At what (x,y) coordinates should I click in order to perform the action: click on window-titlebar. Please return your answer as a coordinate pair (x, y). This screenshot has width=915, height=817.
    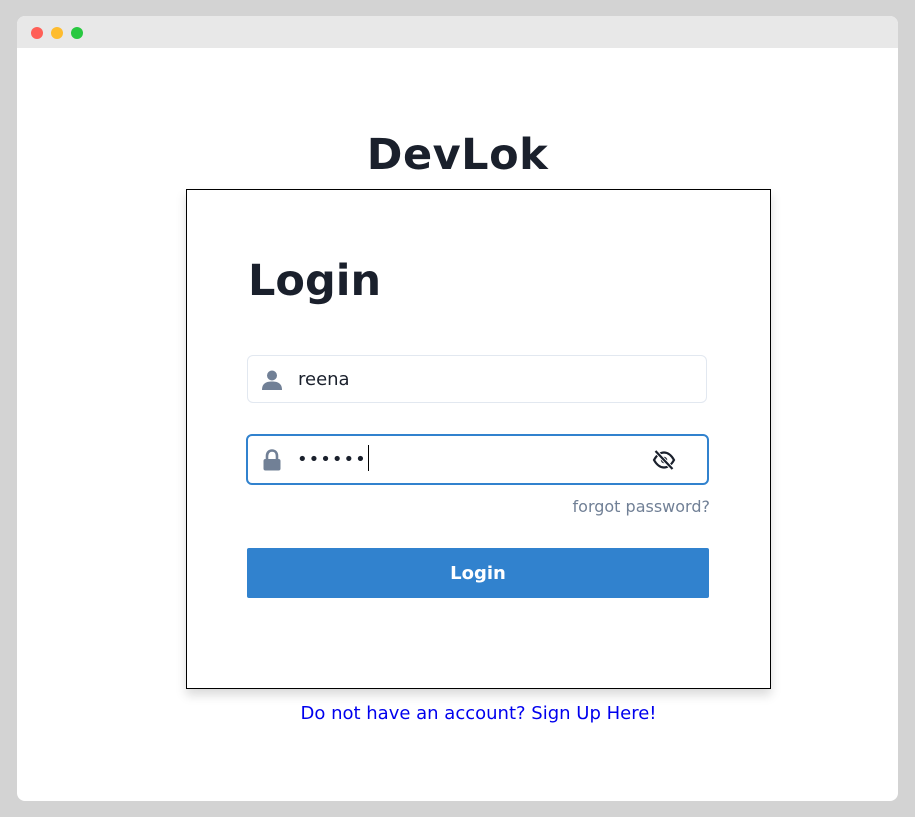
    Looking at the image, I should click on (457, 32).